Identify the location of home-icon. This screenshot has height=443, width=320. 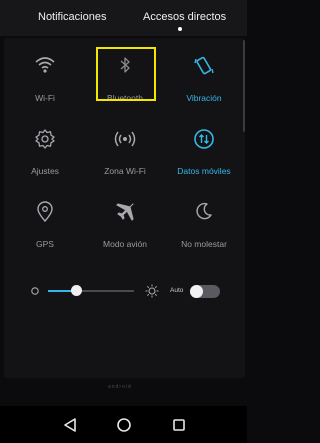
(124, 425).